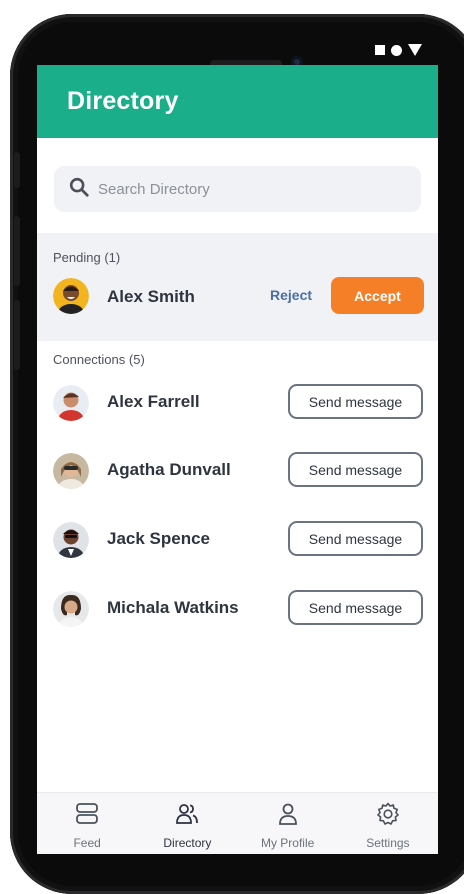 This screenshot has height=894, width=464. I want to click on nav-label: Settings, so click(388, 843).